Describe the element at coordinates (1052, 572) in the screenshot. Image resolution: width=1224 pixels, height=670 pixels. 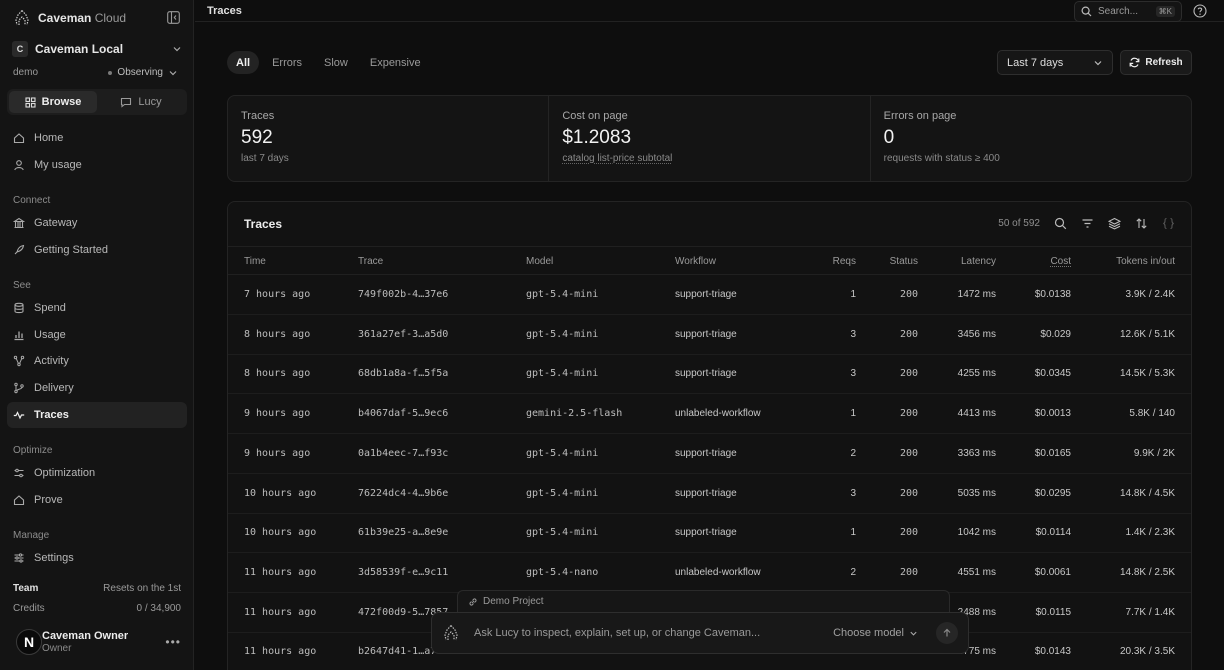
I see `cell-cost: $0.0061` at that location.